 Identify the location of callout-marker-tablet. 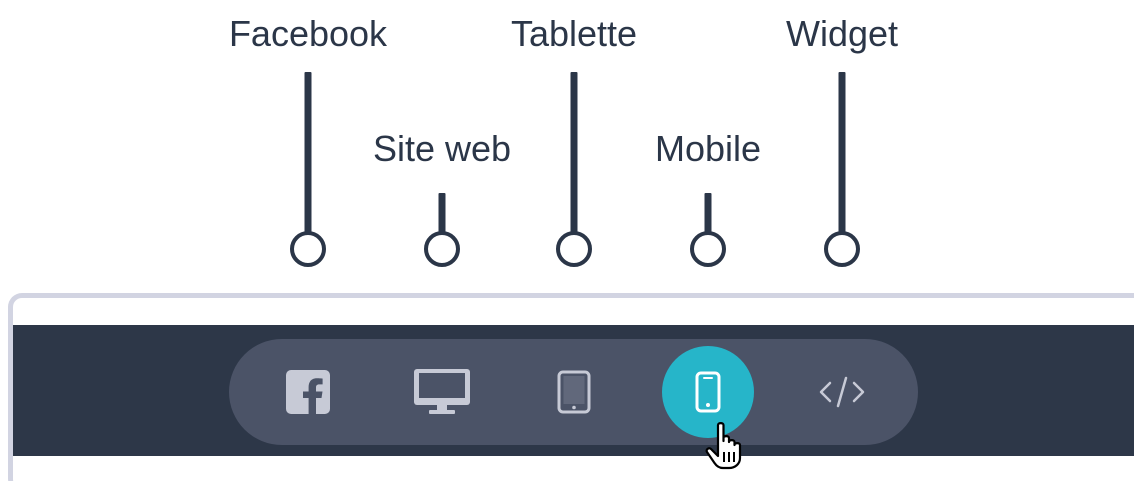
(574, 249).